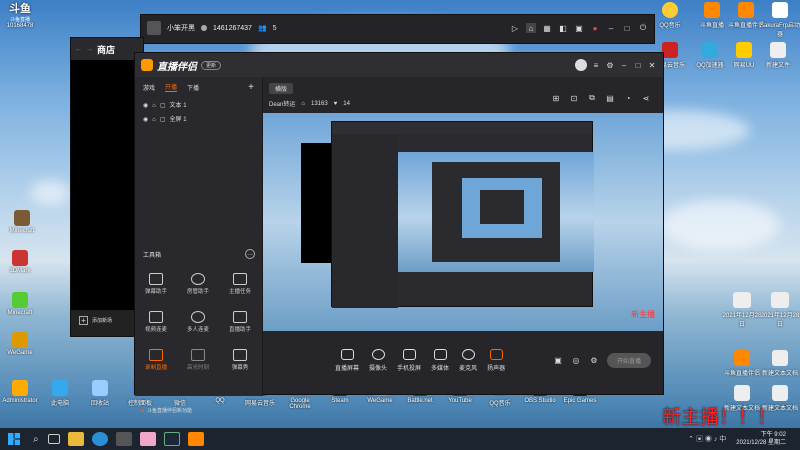 The height and width of the screenshot is (450, 800). What do you see at coordinates (409, 360) in the screenshot?
I see `action-phone: 手机投屏` at bounding box center [409, 360].